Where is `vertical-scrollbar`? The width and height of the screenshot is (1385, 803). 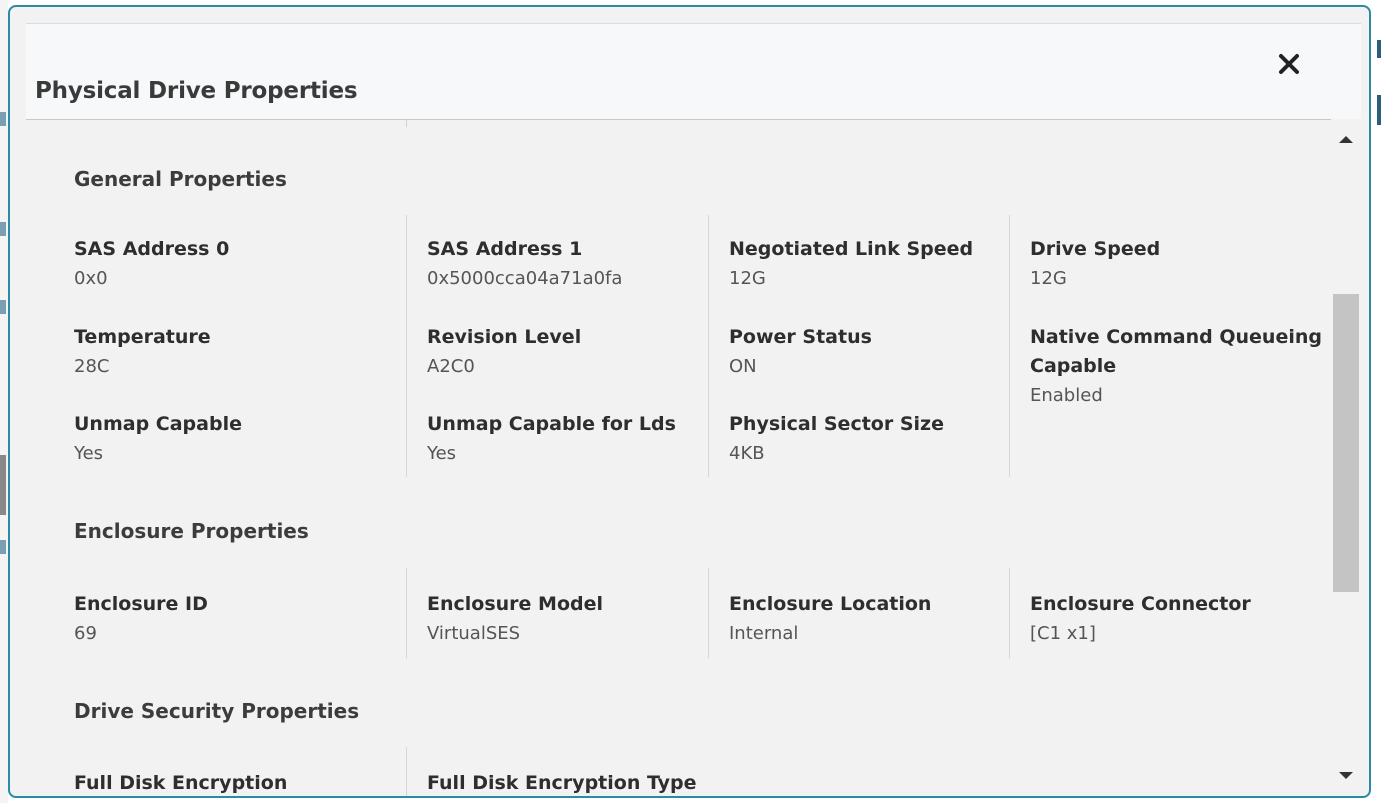 vertical-scrollbar is located at coordinates (1346, 457).